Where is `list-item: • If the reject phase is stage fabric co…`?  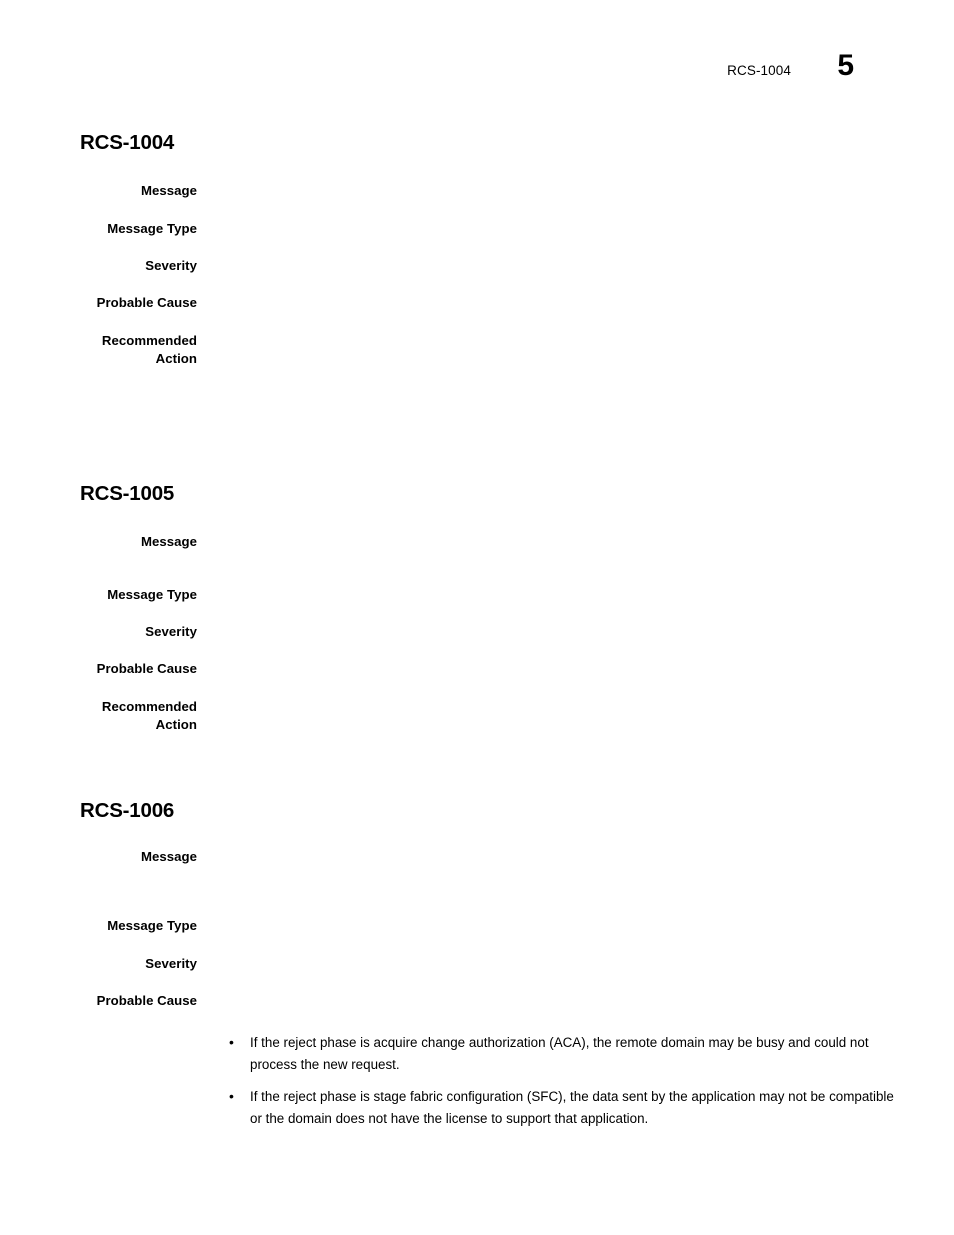 list-item: • If the reject phase is stage fabric co… is located at coordinates (477, 1107).